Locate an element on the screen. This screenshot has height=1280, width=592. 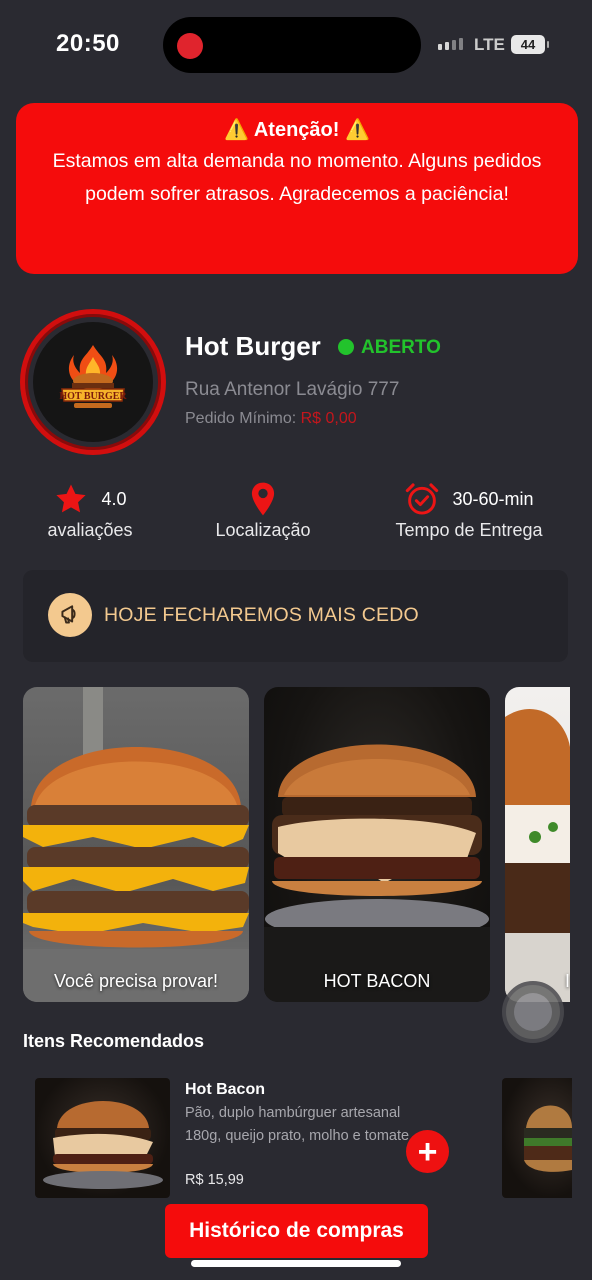
product-name: Hot Bacon is located at coordinates (225, 1089).